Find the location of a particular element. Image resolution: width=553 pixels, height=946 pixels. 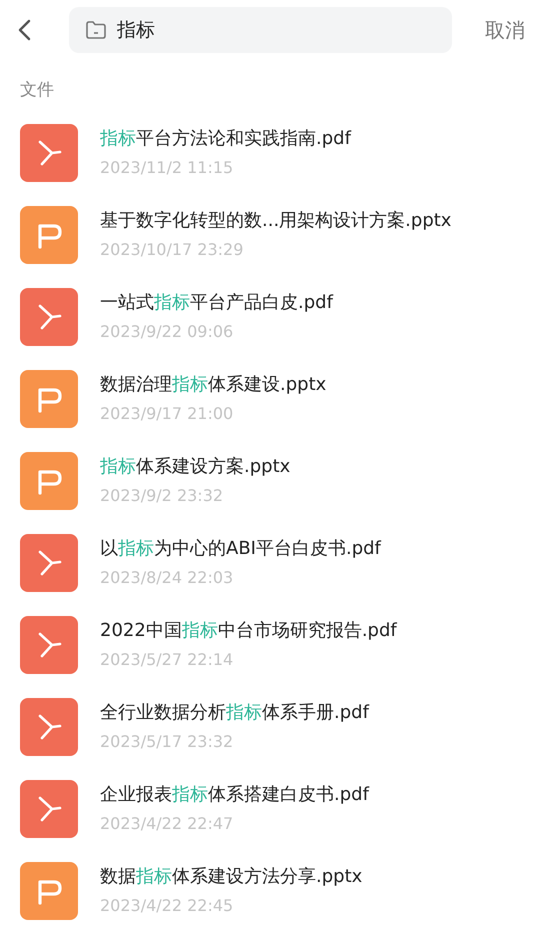

file-date: 2023/4/22 22:47 is located at coordinates (167, 823).